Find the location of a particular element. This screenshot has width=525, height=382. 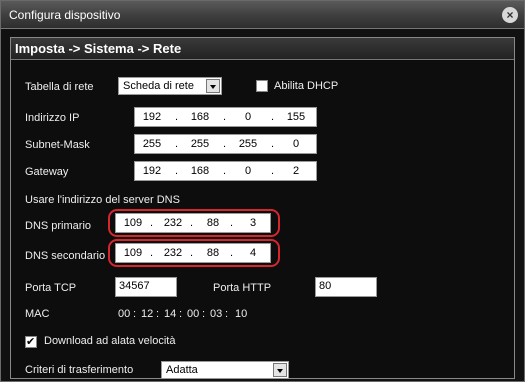

dhcp-label: Abilita DHCP is located at coordinates (306, 86).